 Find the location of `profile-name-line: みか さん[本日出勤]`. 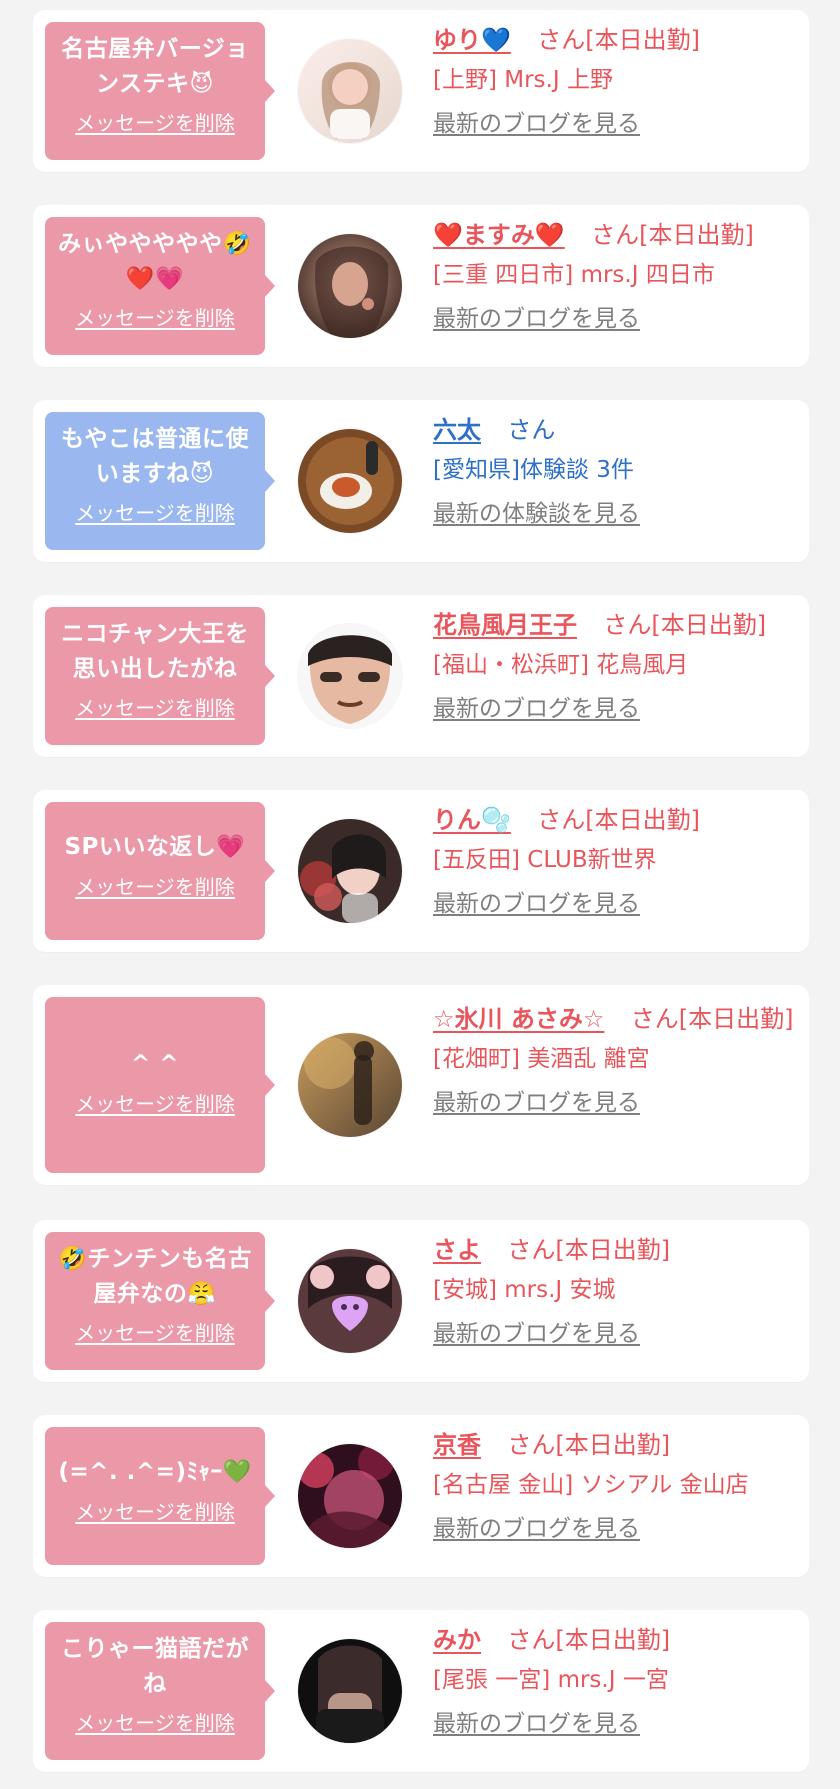

profile-name-line: みか さん[本日出勤] is located at coordinates (618, 1640).